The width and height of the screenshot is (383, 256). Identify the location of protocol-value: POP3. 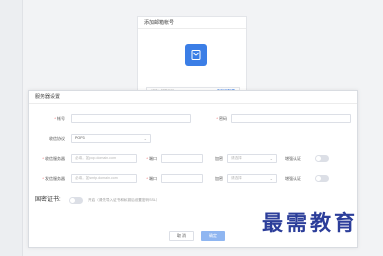
(80, 138).